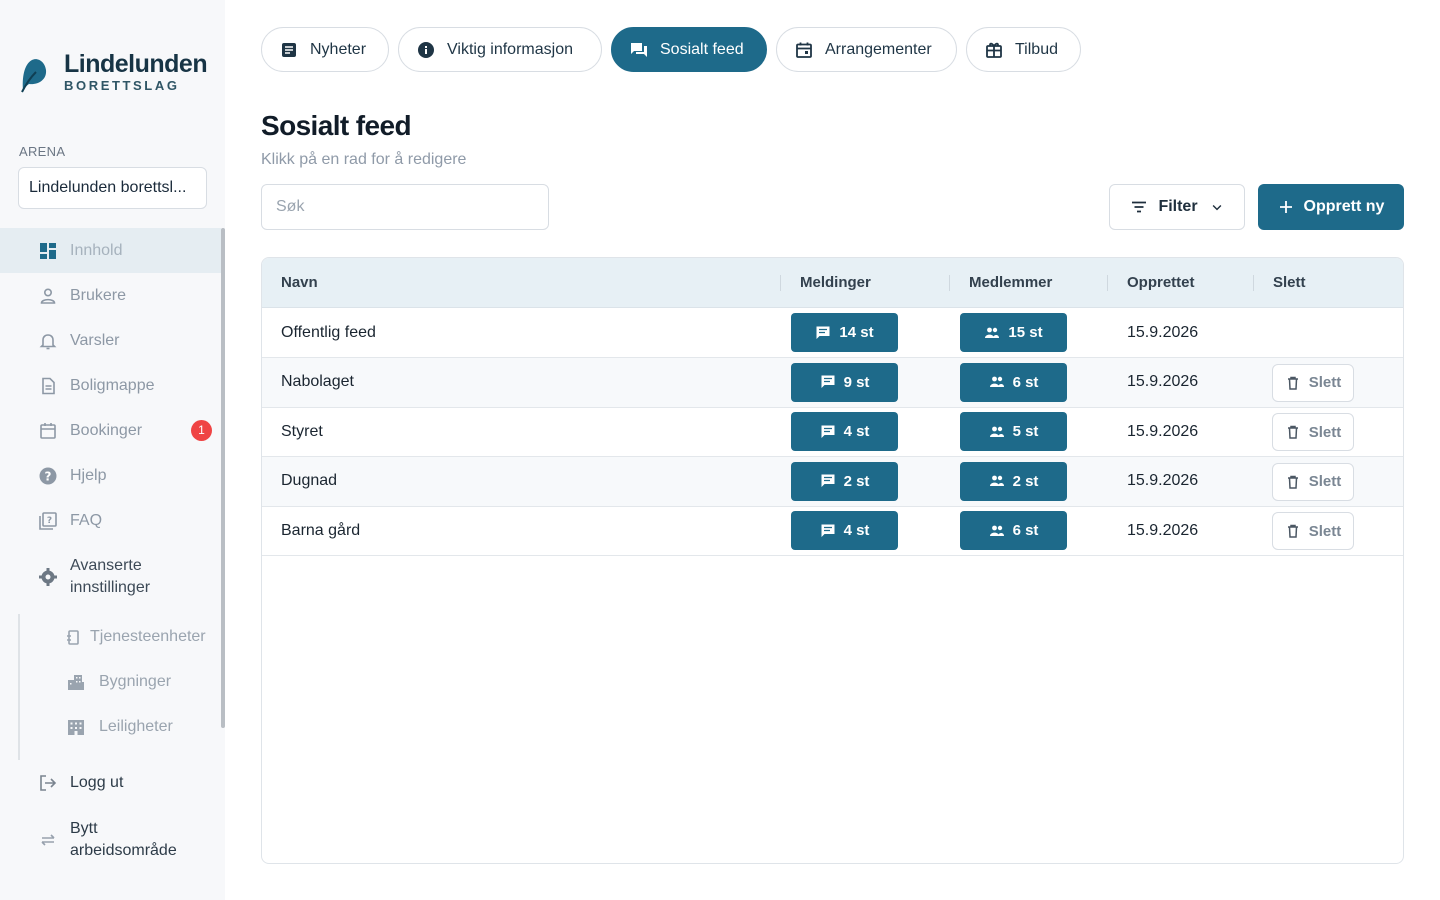 Image resolution: width=1440 pixels, height=900 pixels. I want to click on logout-icon, so click(48, 783).